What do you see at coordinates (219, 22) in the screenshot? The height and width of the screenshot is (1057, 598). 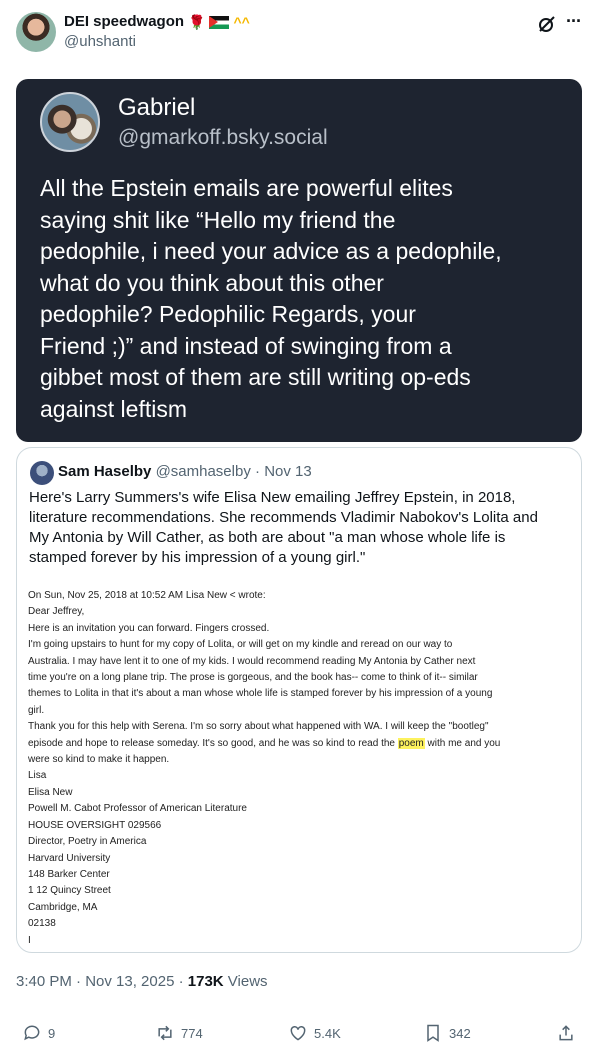 I see `flag-icon` at bounding box center [219, 22].